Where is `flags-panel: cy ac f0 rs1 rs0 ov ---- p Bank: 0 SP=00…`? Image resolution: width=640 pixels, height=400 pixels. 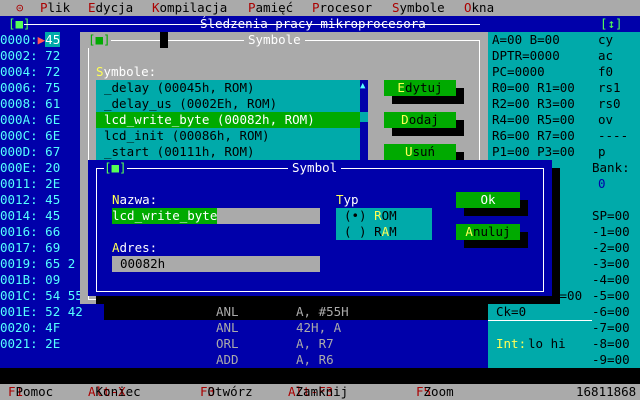
flags-panel: cy ac f0 rs1 rs0 ov ---- p Bank: 0 SP=00… is located at coordinates (616, 200).